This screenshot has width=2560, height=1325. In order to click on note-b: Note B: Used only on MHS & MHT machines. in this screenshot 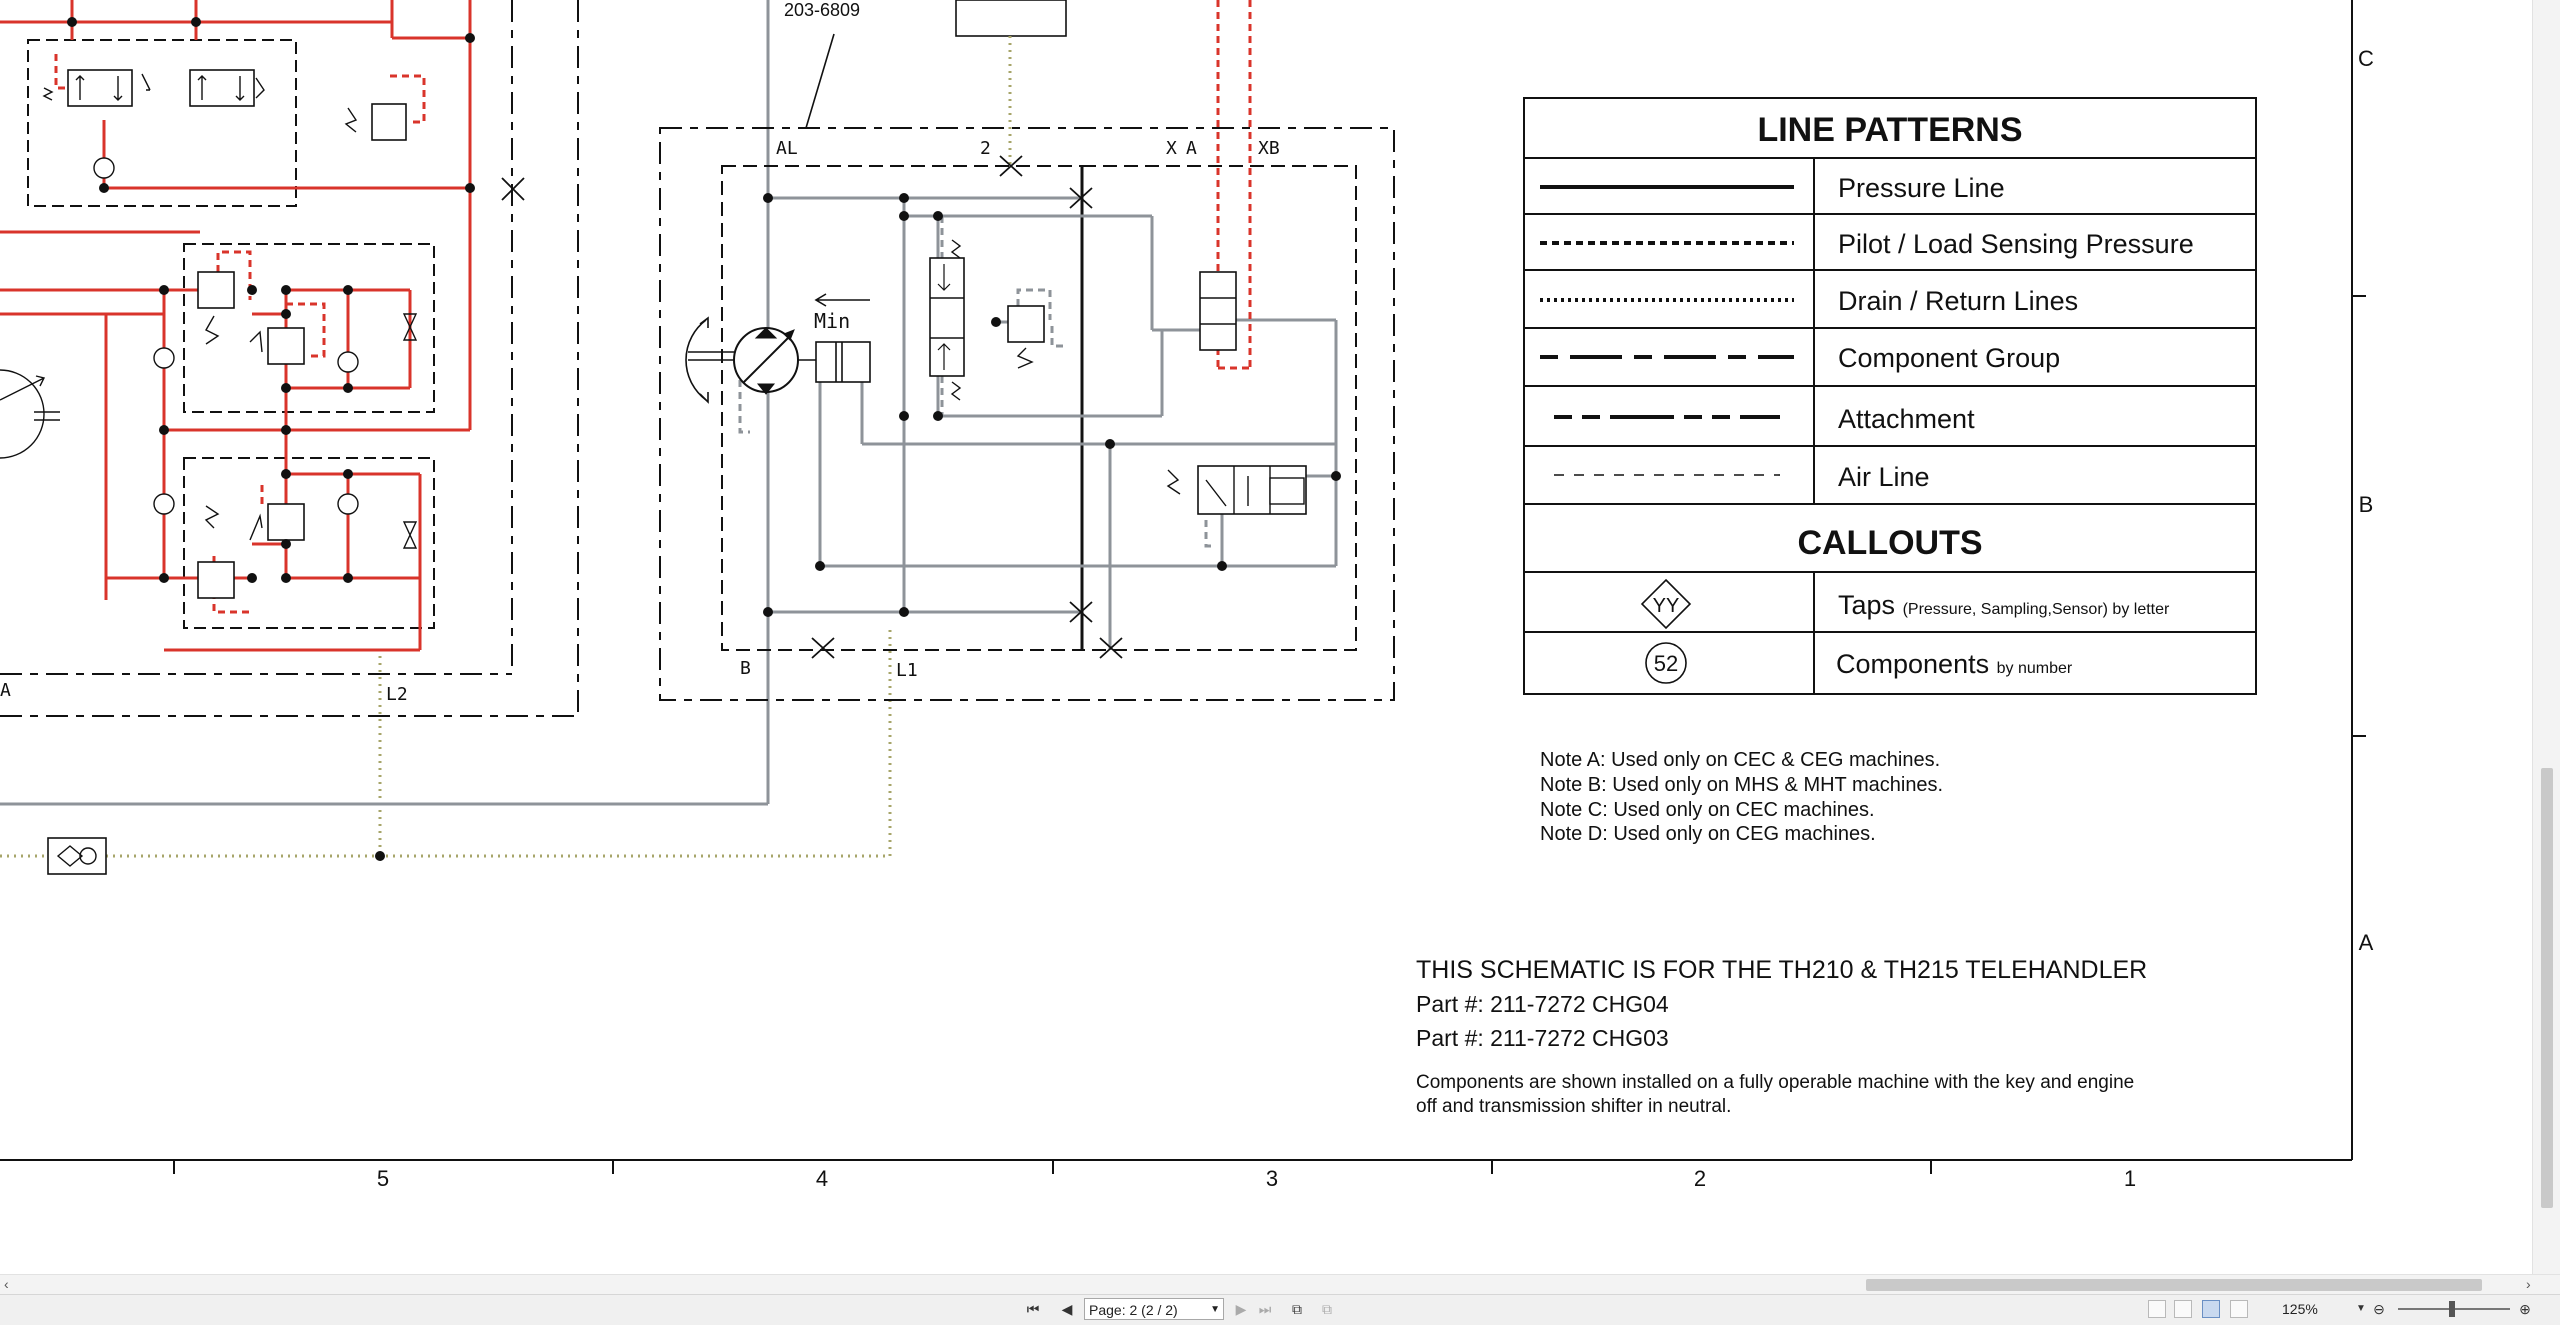, I will do `click(1741, 785)`.